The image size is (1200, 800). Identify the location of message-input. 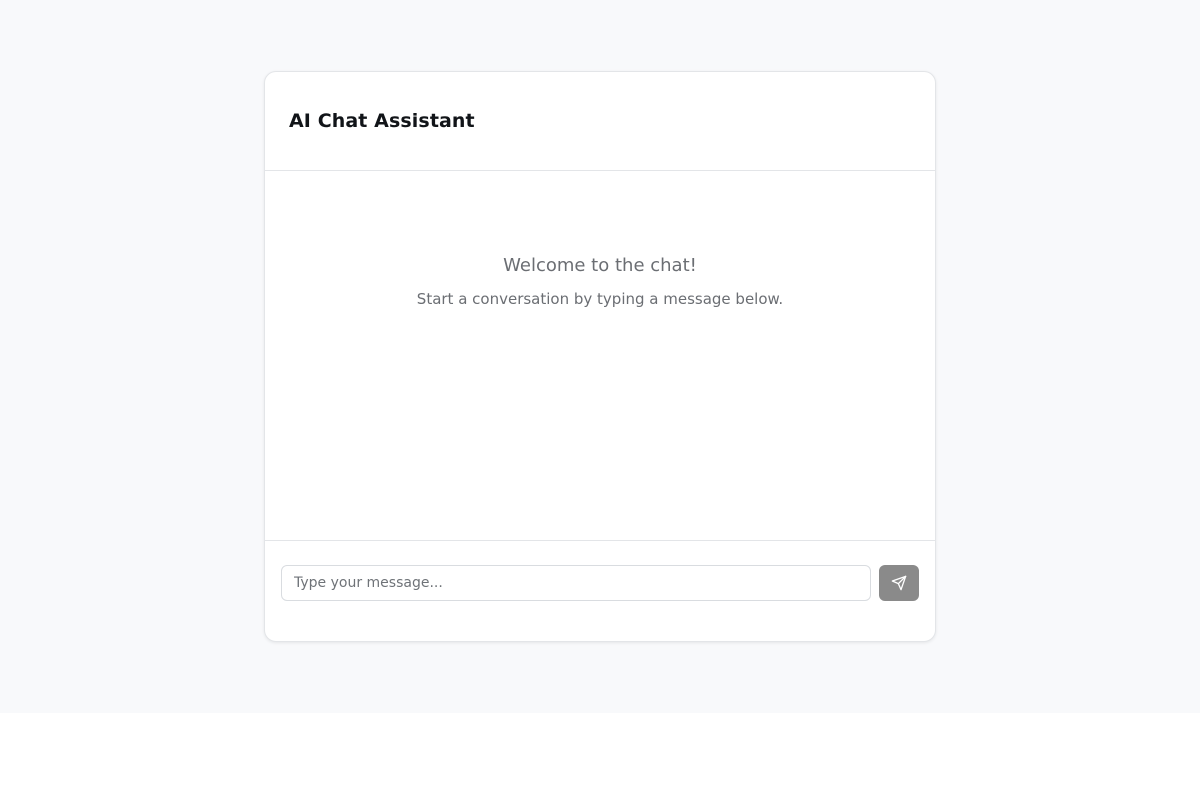
(576, 583).